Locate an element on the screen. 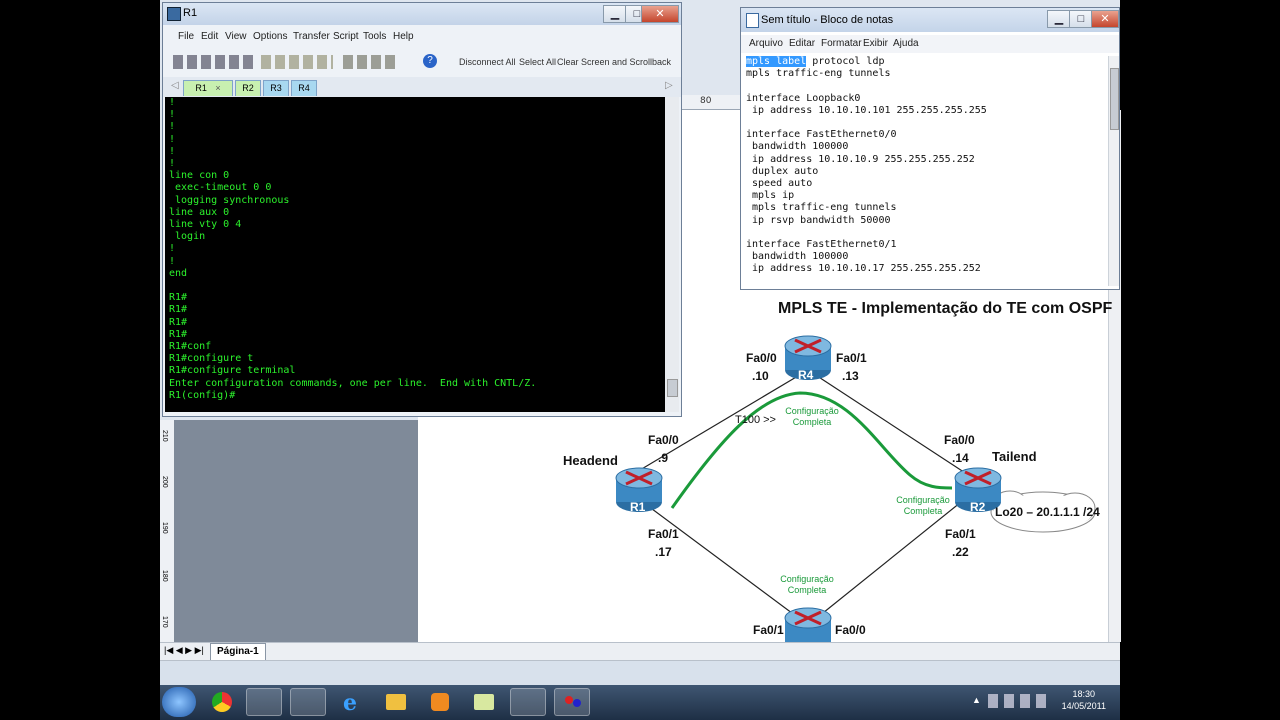 This screenshot has height=720, width=1280. page-tab-bar: |◀ ◀ ▶ ▶| Página-1 is located at coordinates (640, 651).